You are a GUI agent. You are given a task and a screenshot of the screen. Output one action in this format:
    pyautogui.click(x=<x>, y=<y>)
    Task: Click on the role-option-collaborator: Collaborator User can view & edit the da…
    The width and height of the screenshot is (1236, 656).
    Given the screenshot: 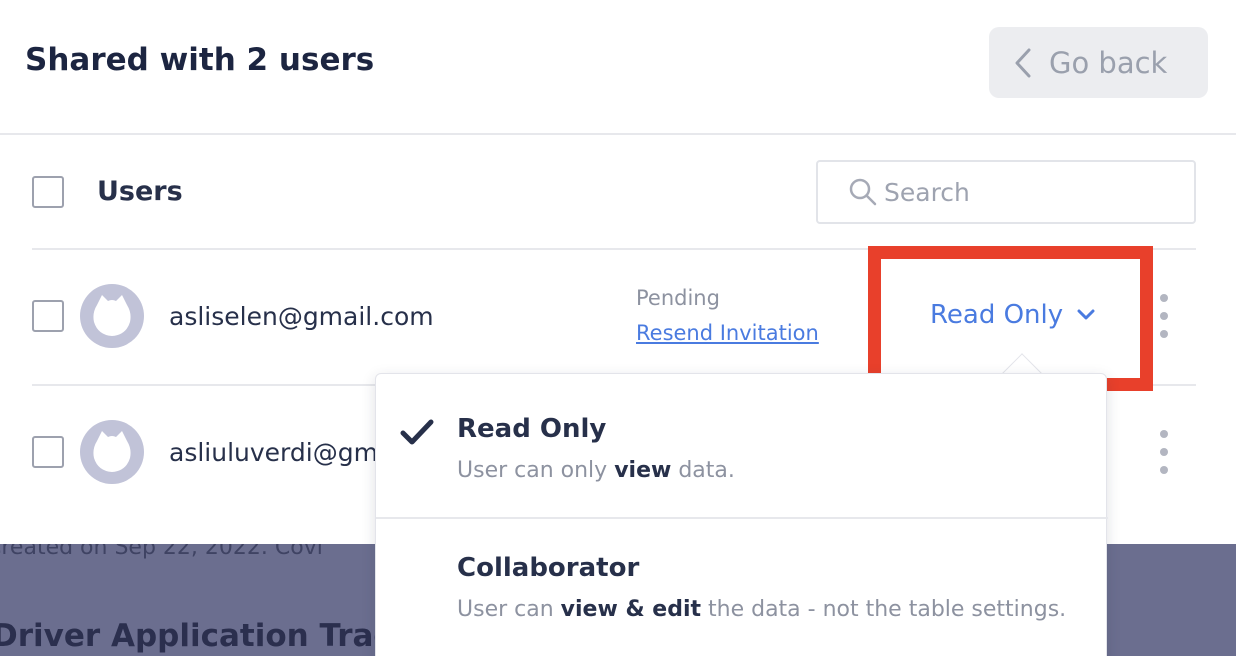 What is the action you would take?
    pyautogui.click(x=742, y=587)
    